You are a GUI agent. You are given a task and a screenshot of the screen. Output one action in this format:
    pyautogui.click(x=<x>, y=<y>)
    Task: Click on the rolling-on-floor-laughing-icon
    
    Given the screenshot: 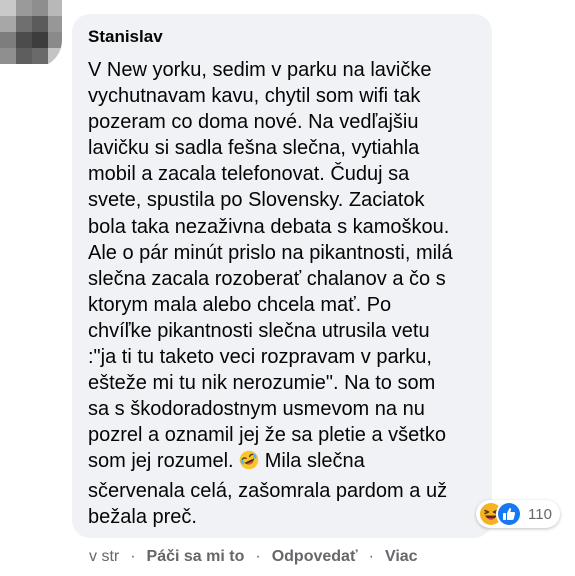 What is the action you would take?
    pyautogui.click(x=249, y=463)
    